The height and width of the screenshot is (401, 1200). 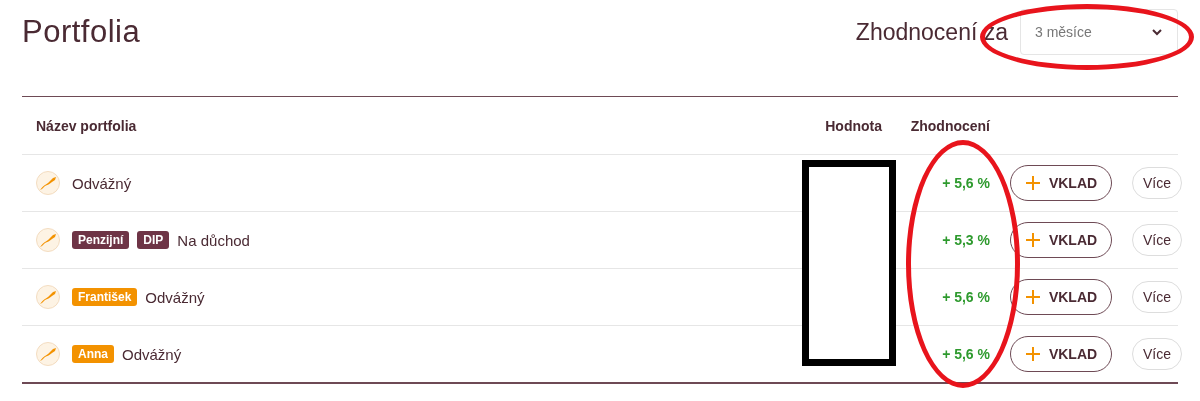 What do you see at coordinates (153, 240) in the screenshot?
I see `tag: DIP` at bounding box center [153, 240].